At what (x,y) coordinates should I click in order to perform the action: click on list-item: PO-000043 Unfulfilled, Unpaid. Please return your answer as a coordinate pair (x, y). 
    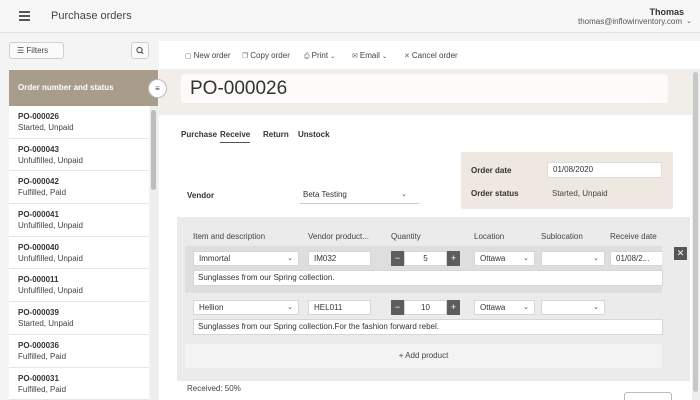
    Looking at the image, I should click on (79, 155).